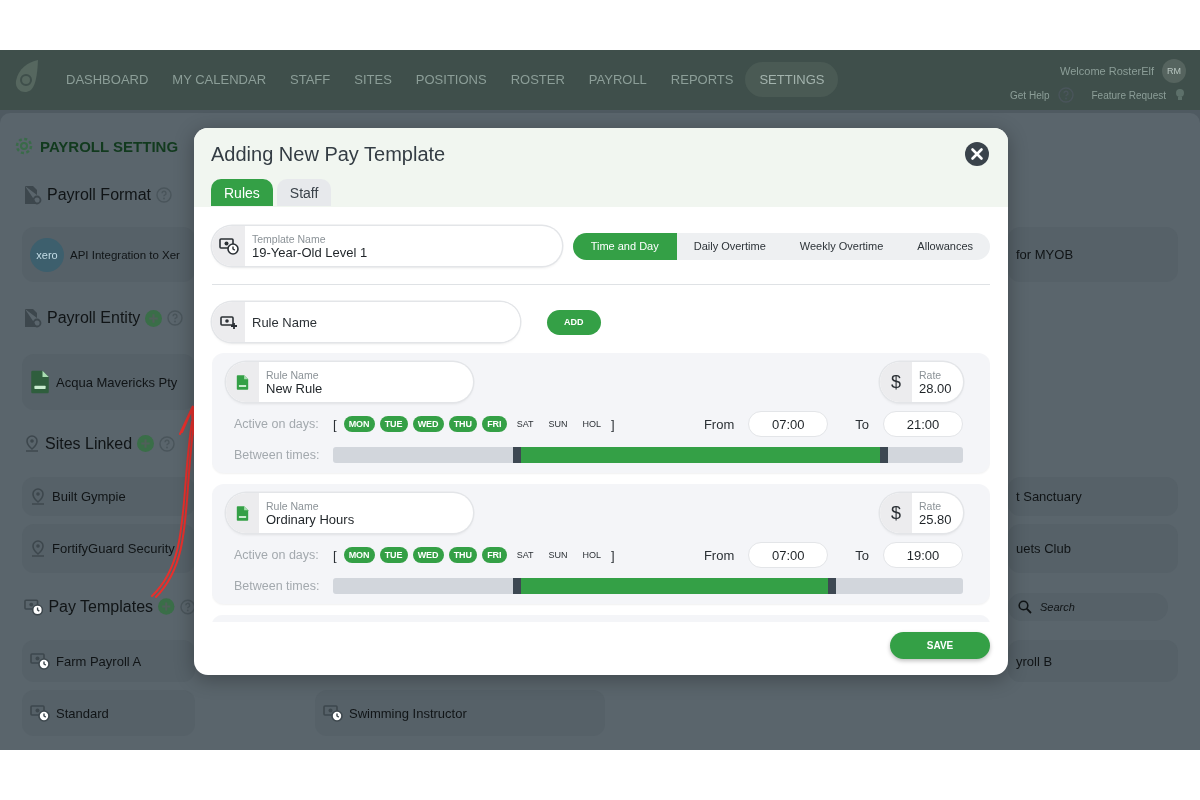  What do you see at coordinates (923, 555) in the screenshot?
I see `to-time-field: 19:00` at bounding box center [923, 555].